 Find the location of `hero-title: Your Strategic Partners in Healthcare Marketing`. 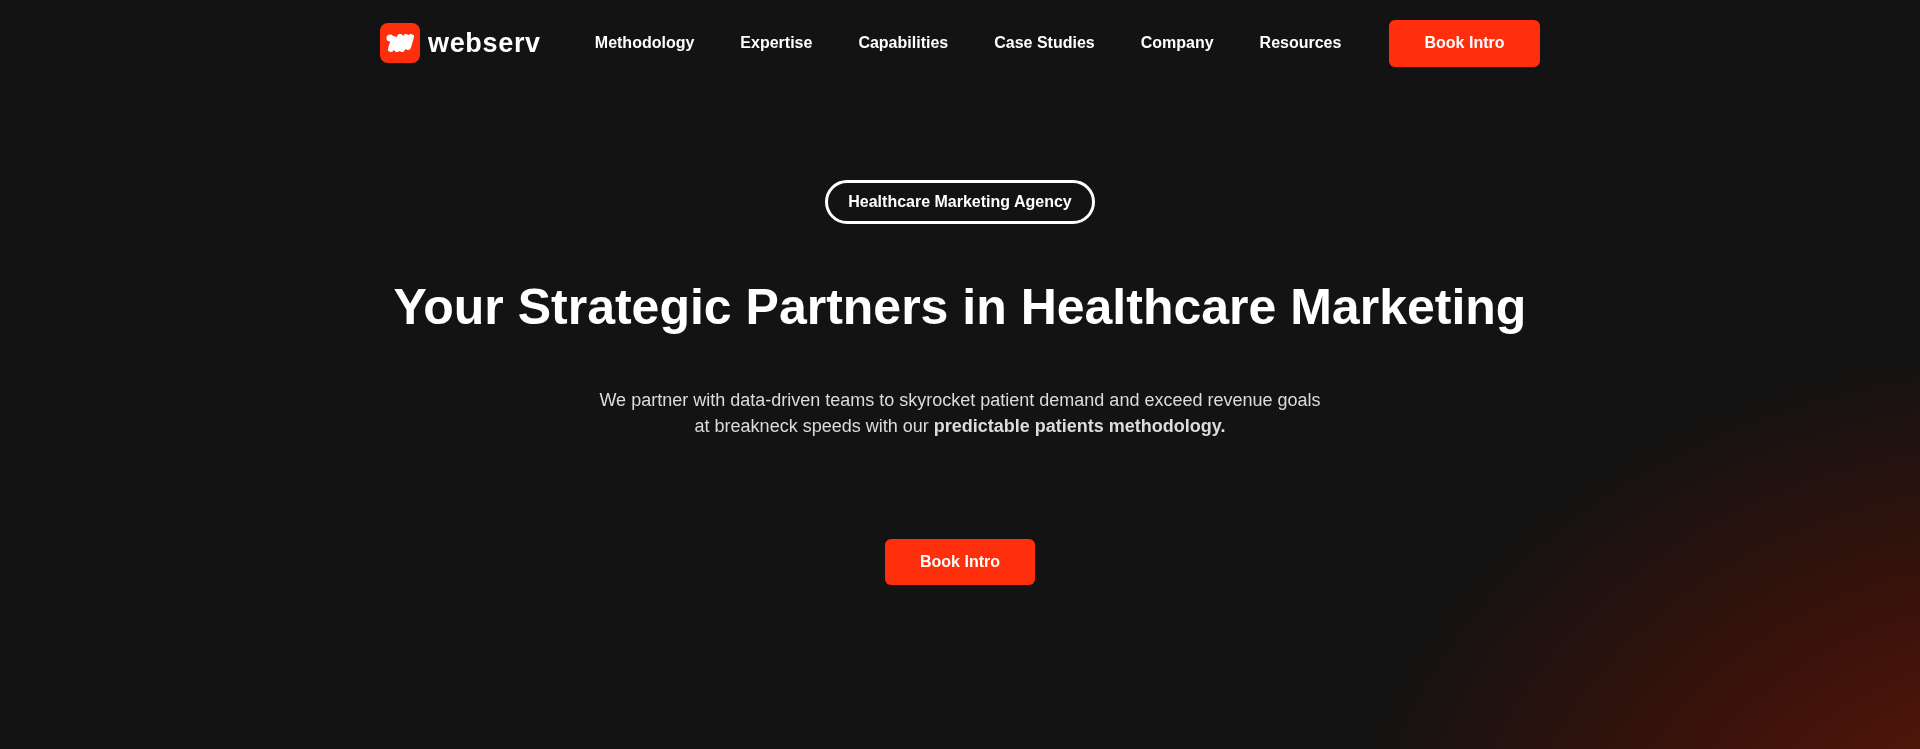

hero-title: Your Strategic Partners in Healthcare Marketing is located at coordinates (960, 307).